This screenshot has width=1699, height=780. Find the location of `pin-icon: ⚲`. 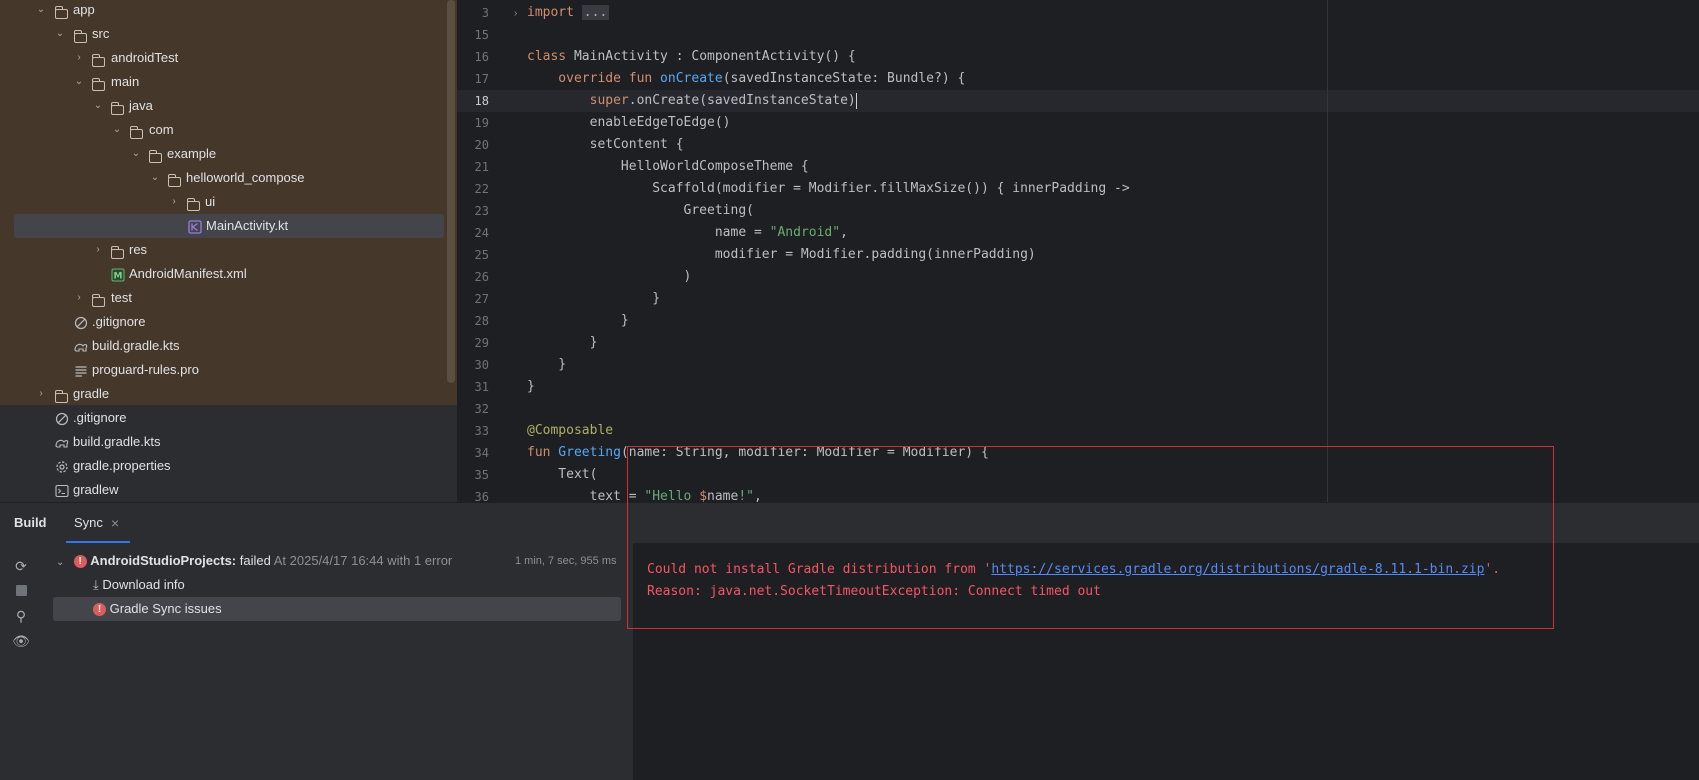

pin-icon: ⚲ is located at coordinates (21, 616).